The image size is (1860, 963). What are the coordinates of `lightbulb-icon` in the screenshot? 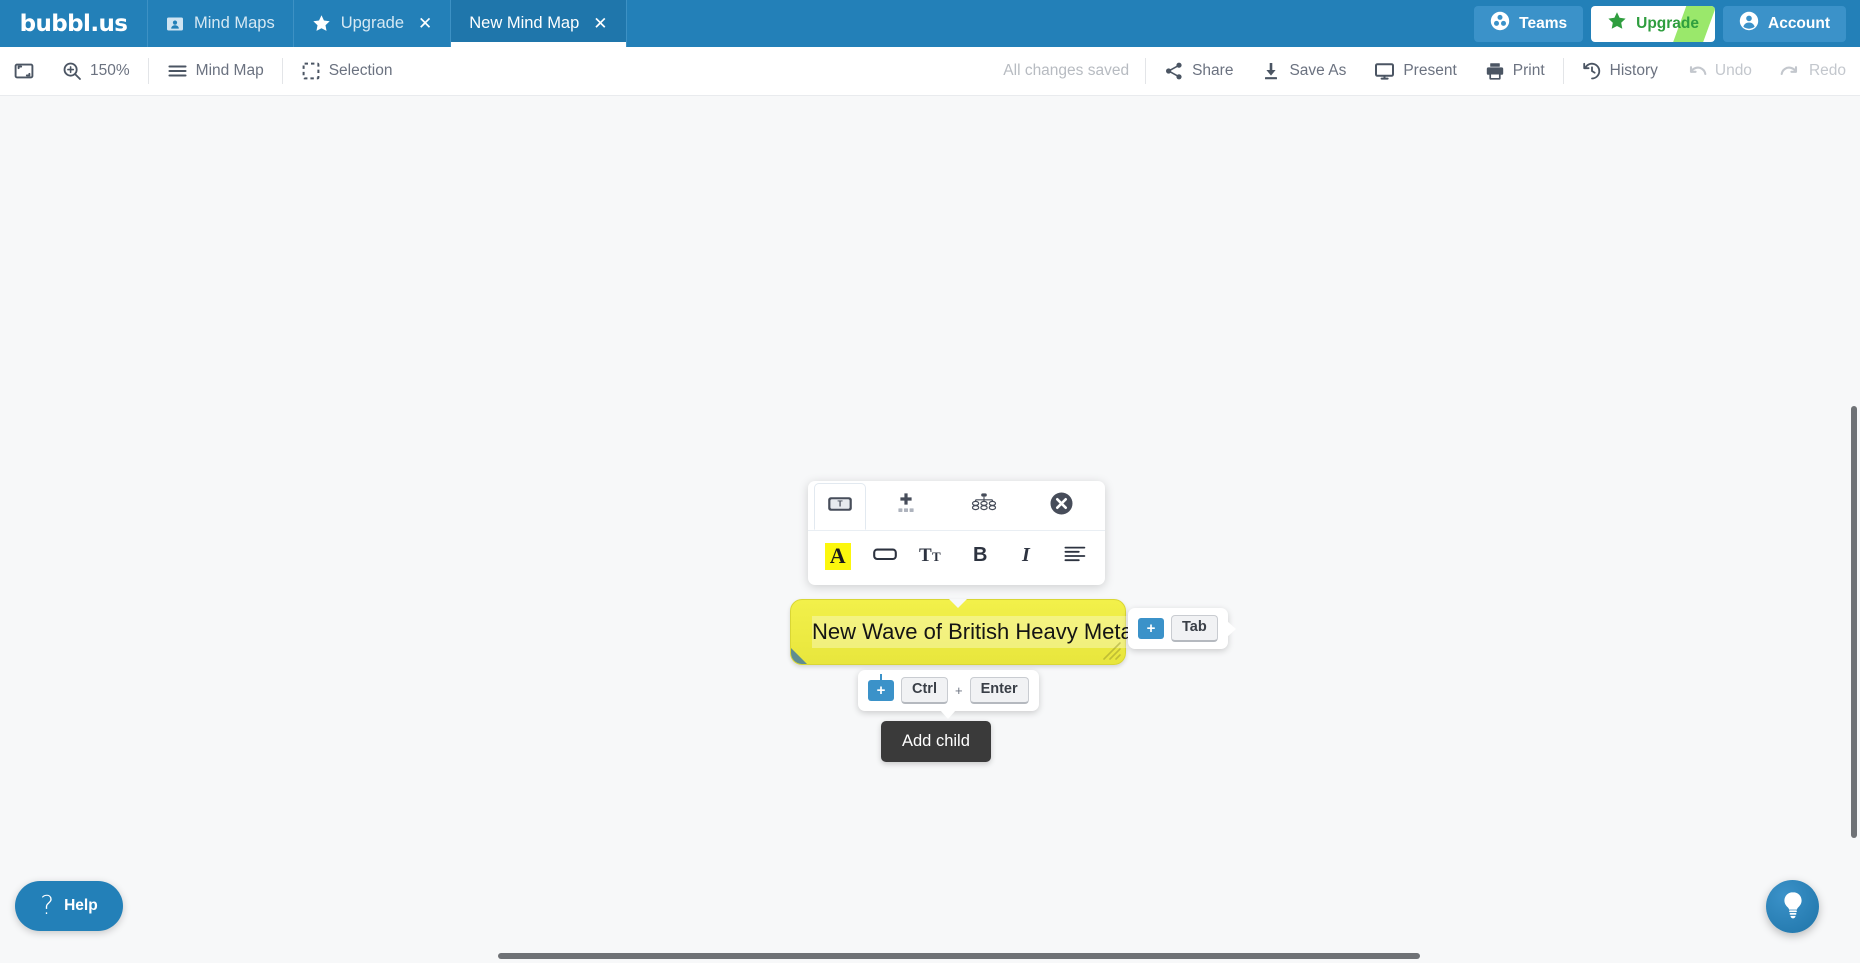 It's located at (1793, 906).